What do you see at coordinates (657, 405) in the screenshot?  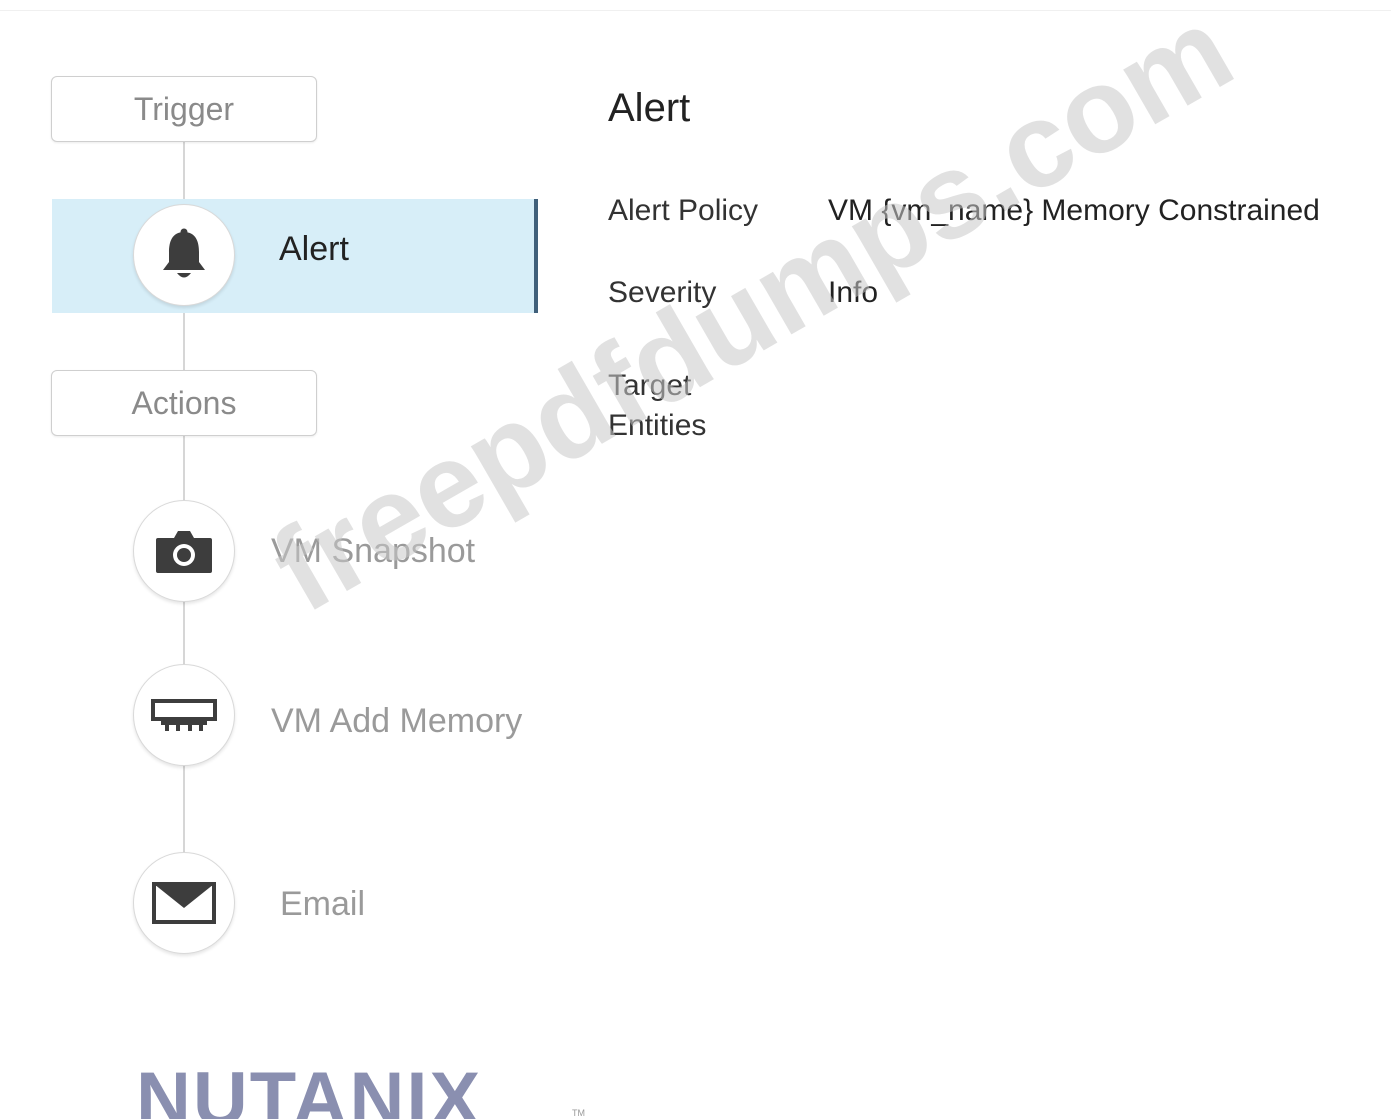 I see `target-entities-label: Target Entities` at bounding box center [657, 405].